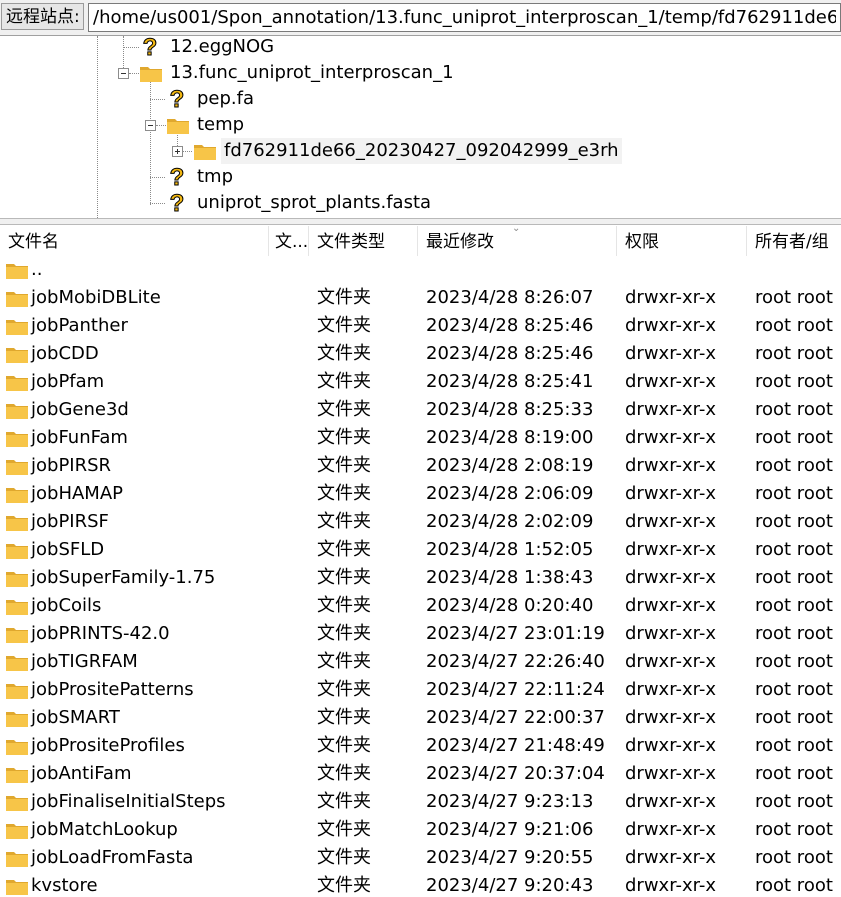 The width and height of the screenshot is (841, 897). What do you see at coordinates (316, 203) in the screenshot?
I see `tree-item-uniprot-sprot-plants: ? uniprot_sprot_plants.fasta` at bounding box center [316, 203].